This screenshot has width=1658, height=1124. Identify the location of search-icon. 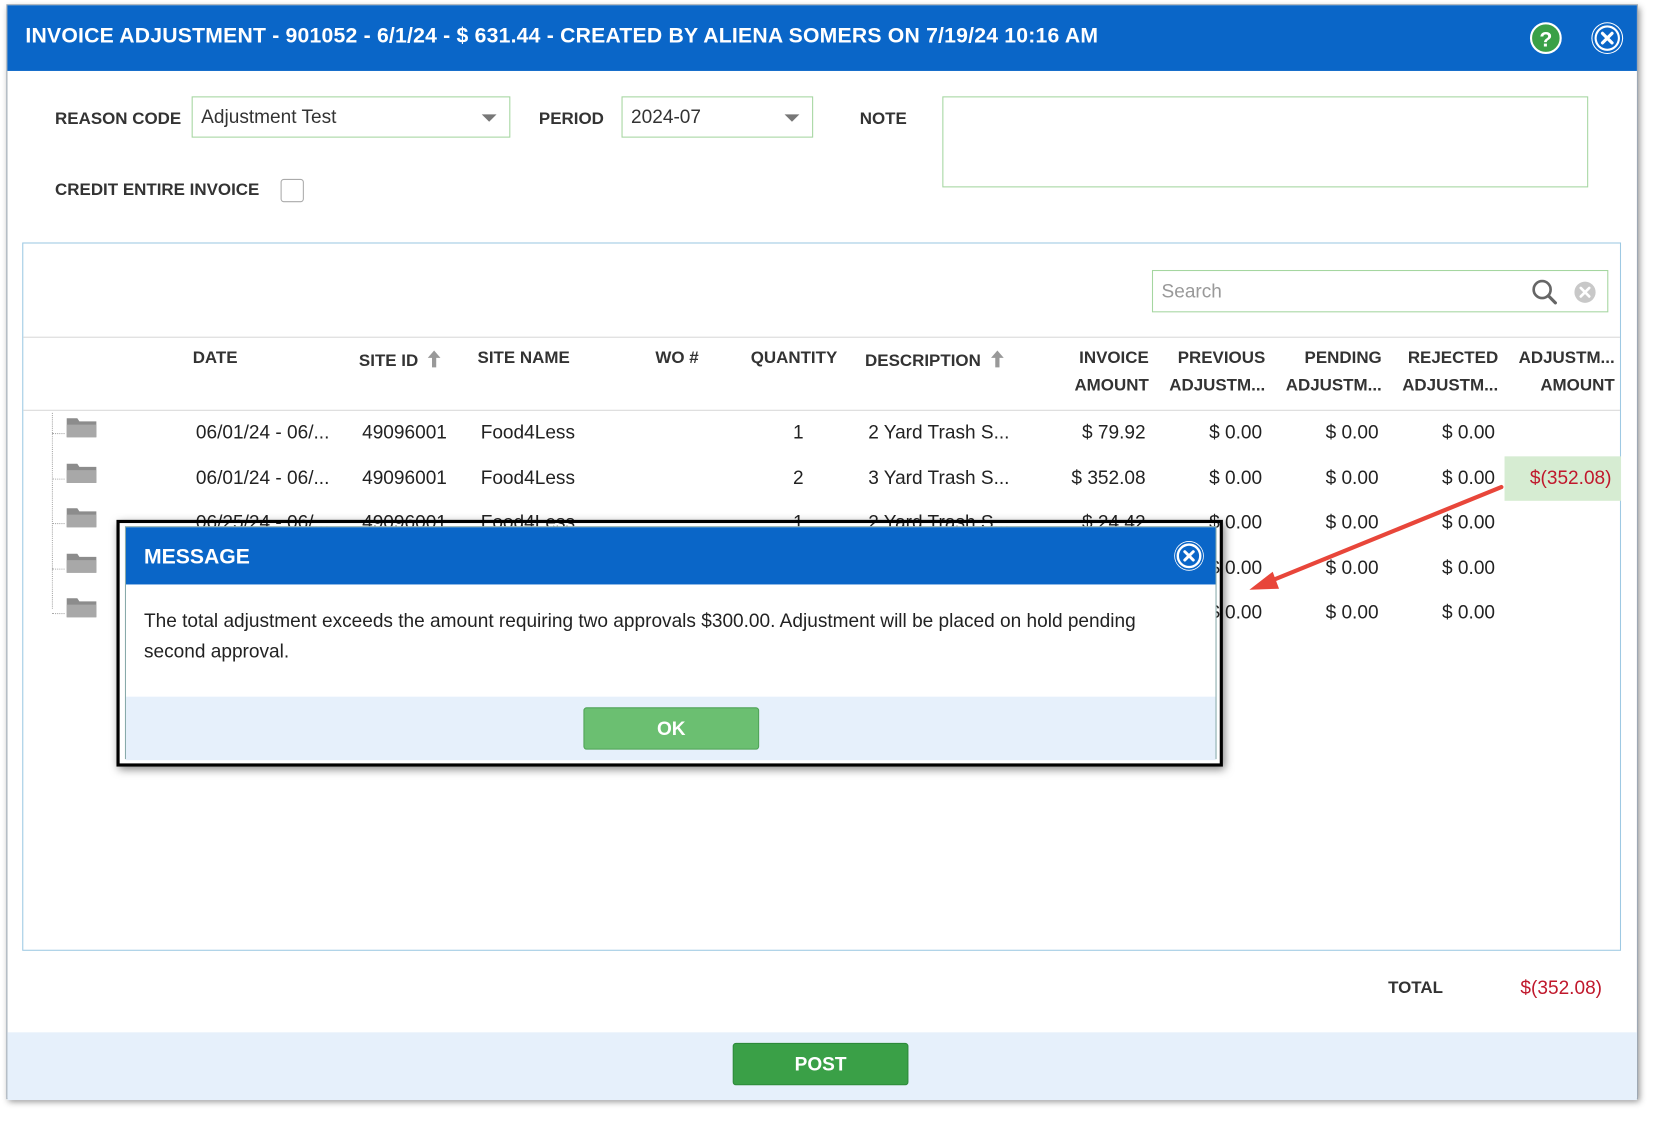
(1545, 294).